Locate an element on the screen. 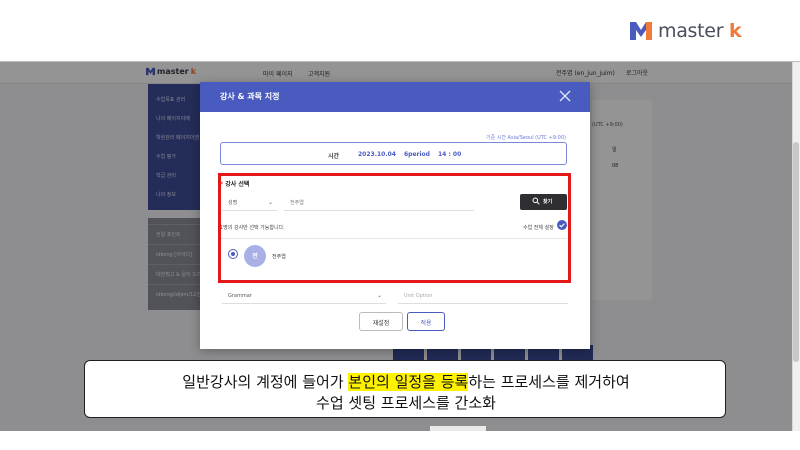  subject-dropdown: Grammar ⌄ is located at coordinates (304, 296).